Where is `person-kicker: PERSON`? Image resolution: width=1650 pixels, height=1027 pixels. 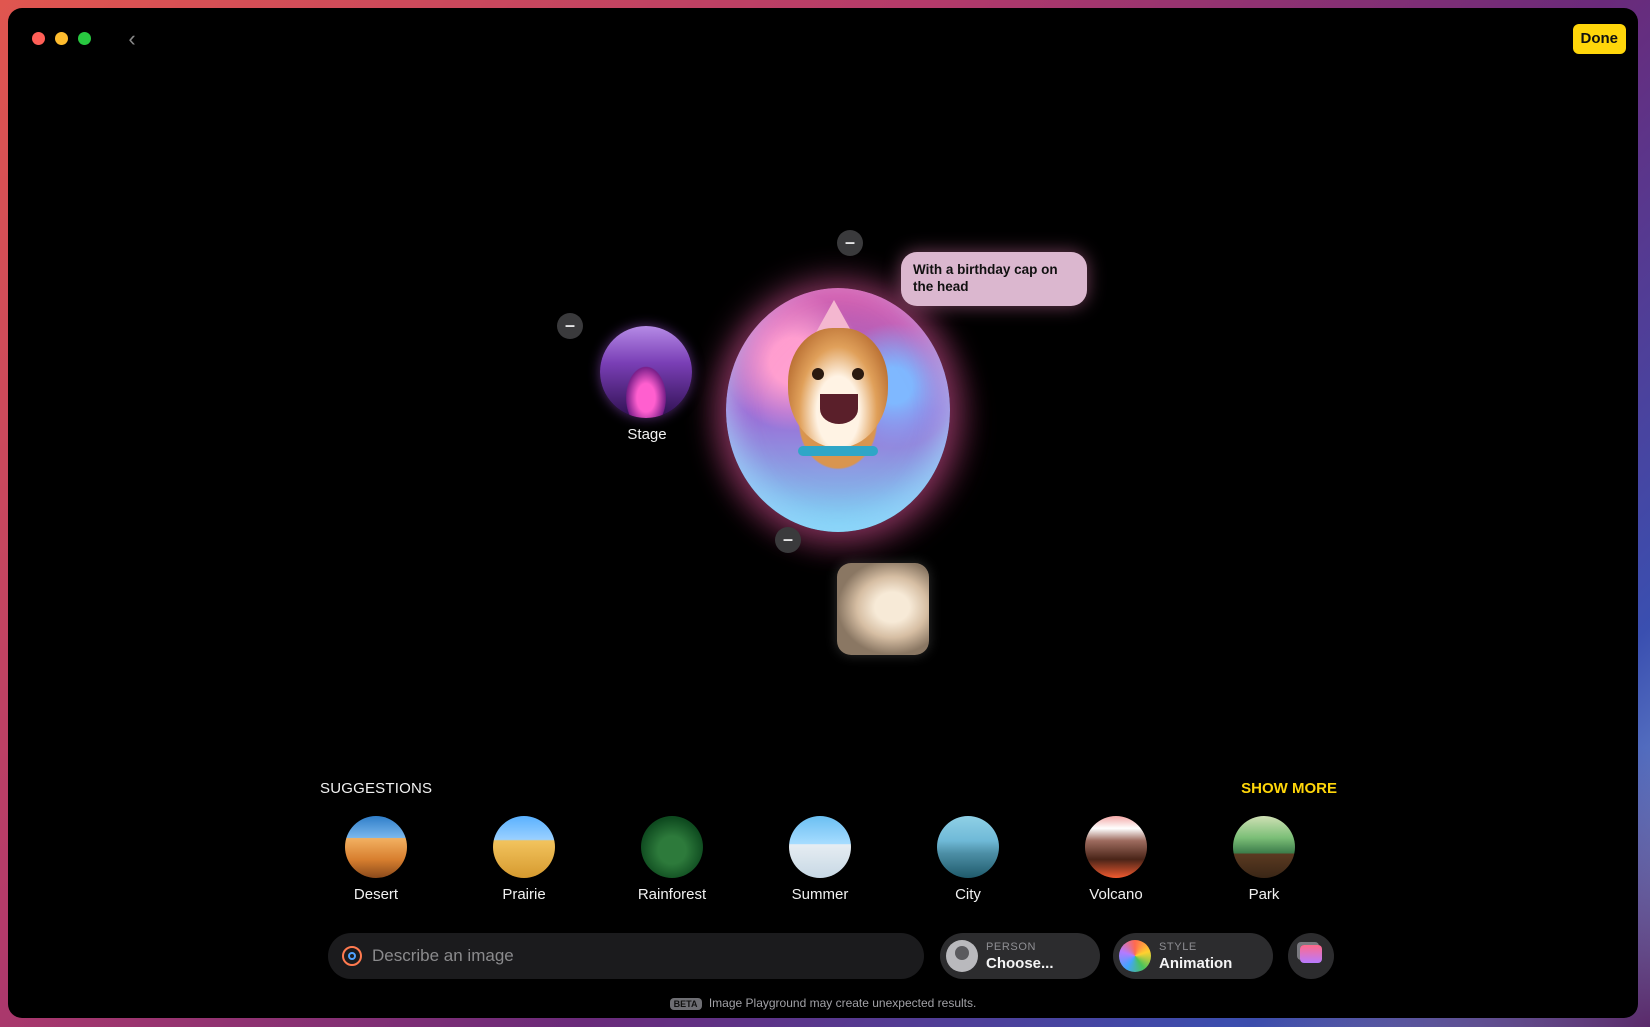 person-kicker: PERSON is located at coordinates (1011, 947).